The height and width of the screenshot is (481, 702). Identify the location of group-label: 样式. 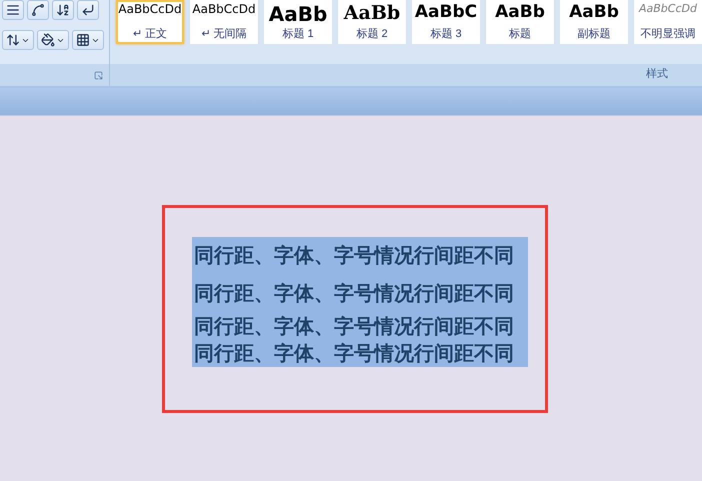
(657, 73).